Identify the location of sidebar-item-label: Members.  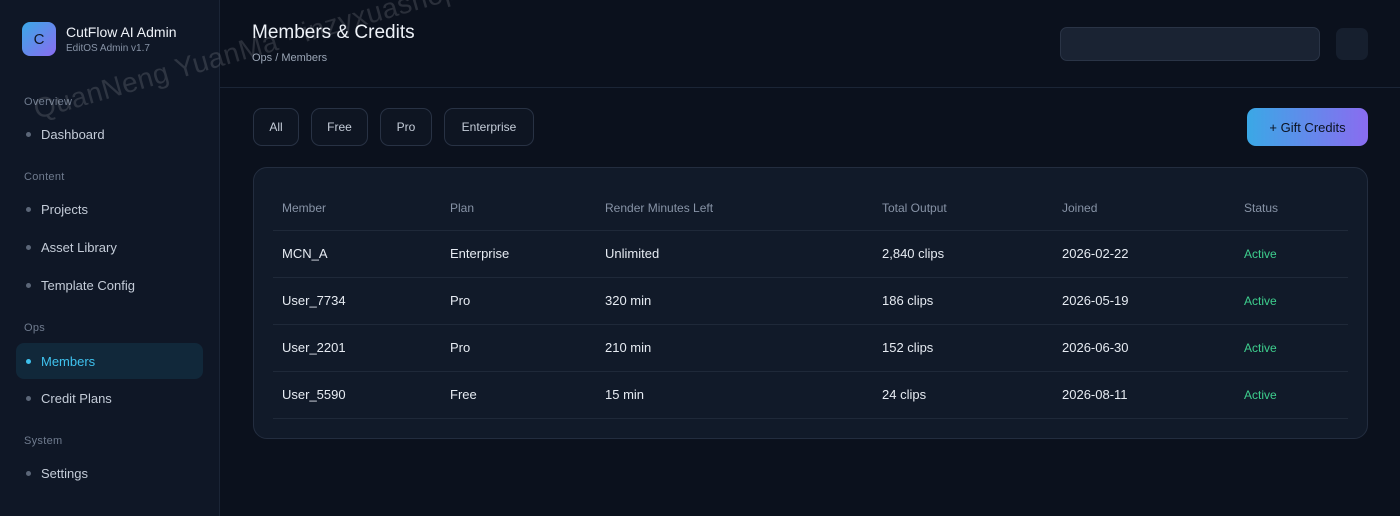
(68, 361).